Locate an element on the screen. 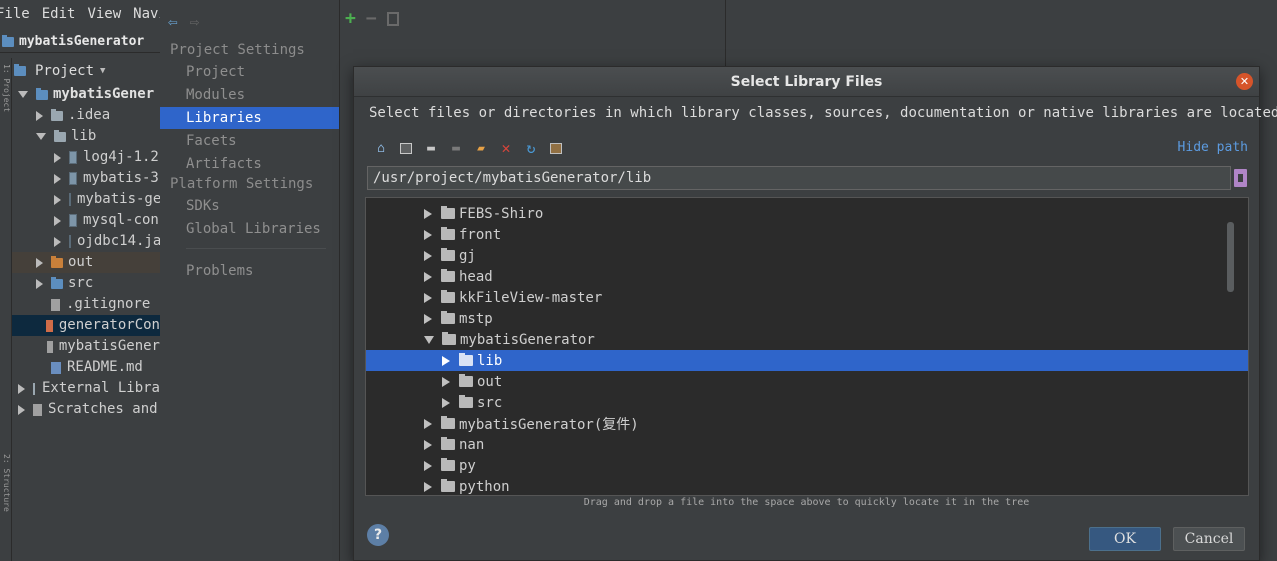 The height and width of the screenshot is (561, 1277). hide-path-link: Hide path is located at coordinates (1213, 147).